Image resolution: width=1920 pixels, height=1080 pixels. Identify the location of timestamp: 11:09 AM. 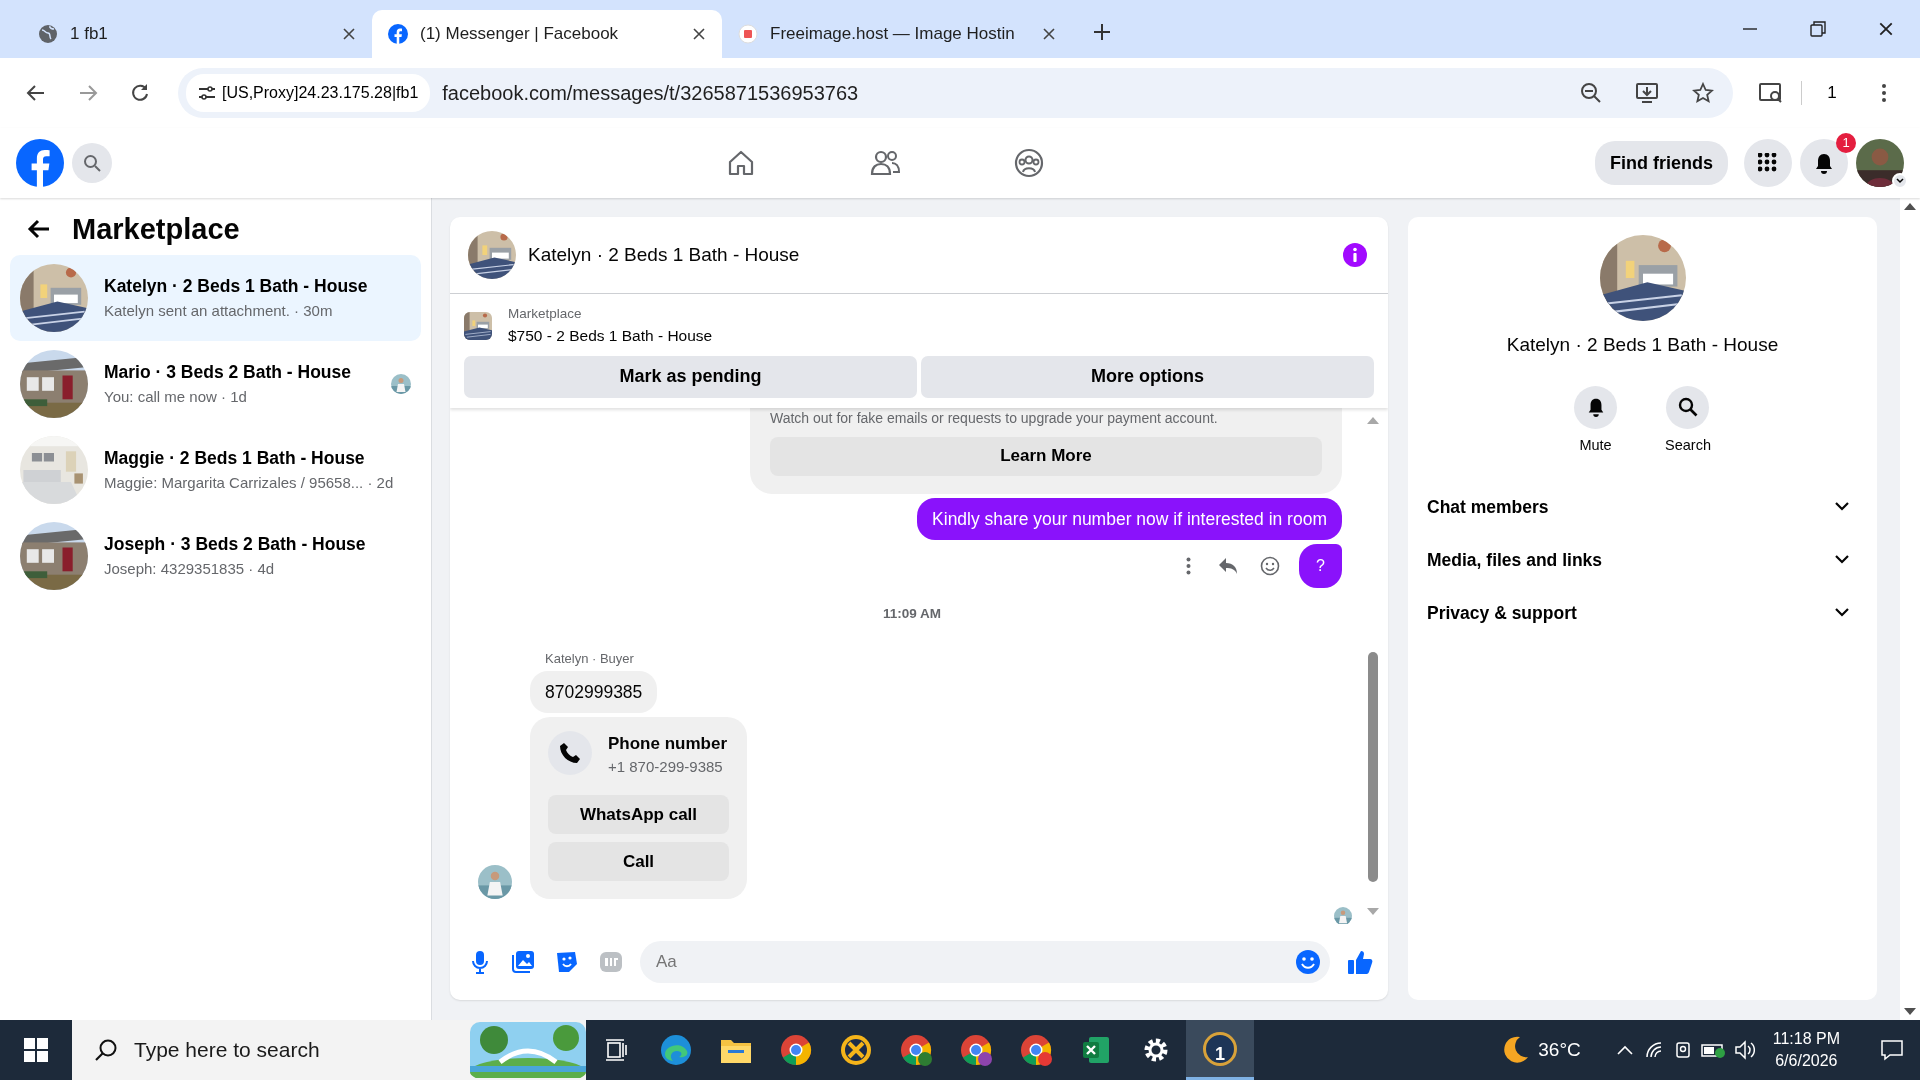
(912, 613).